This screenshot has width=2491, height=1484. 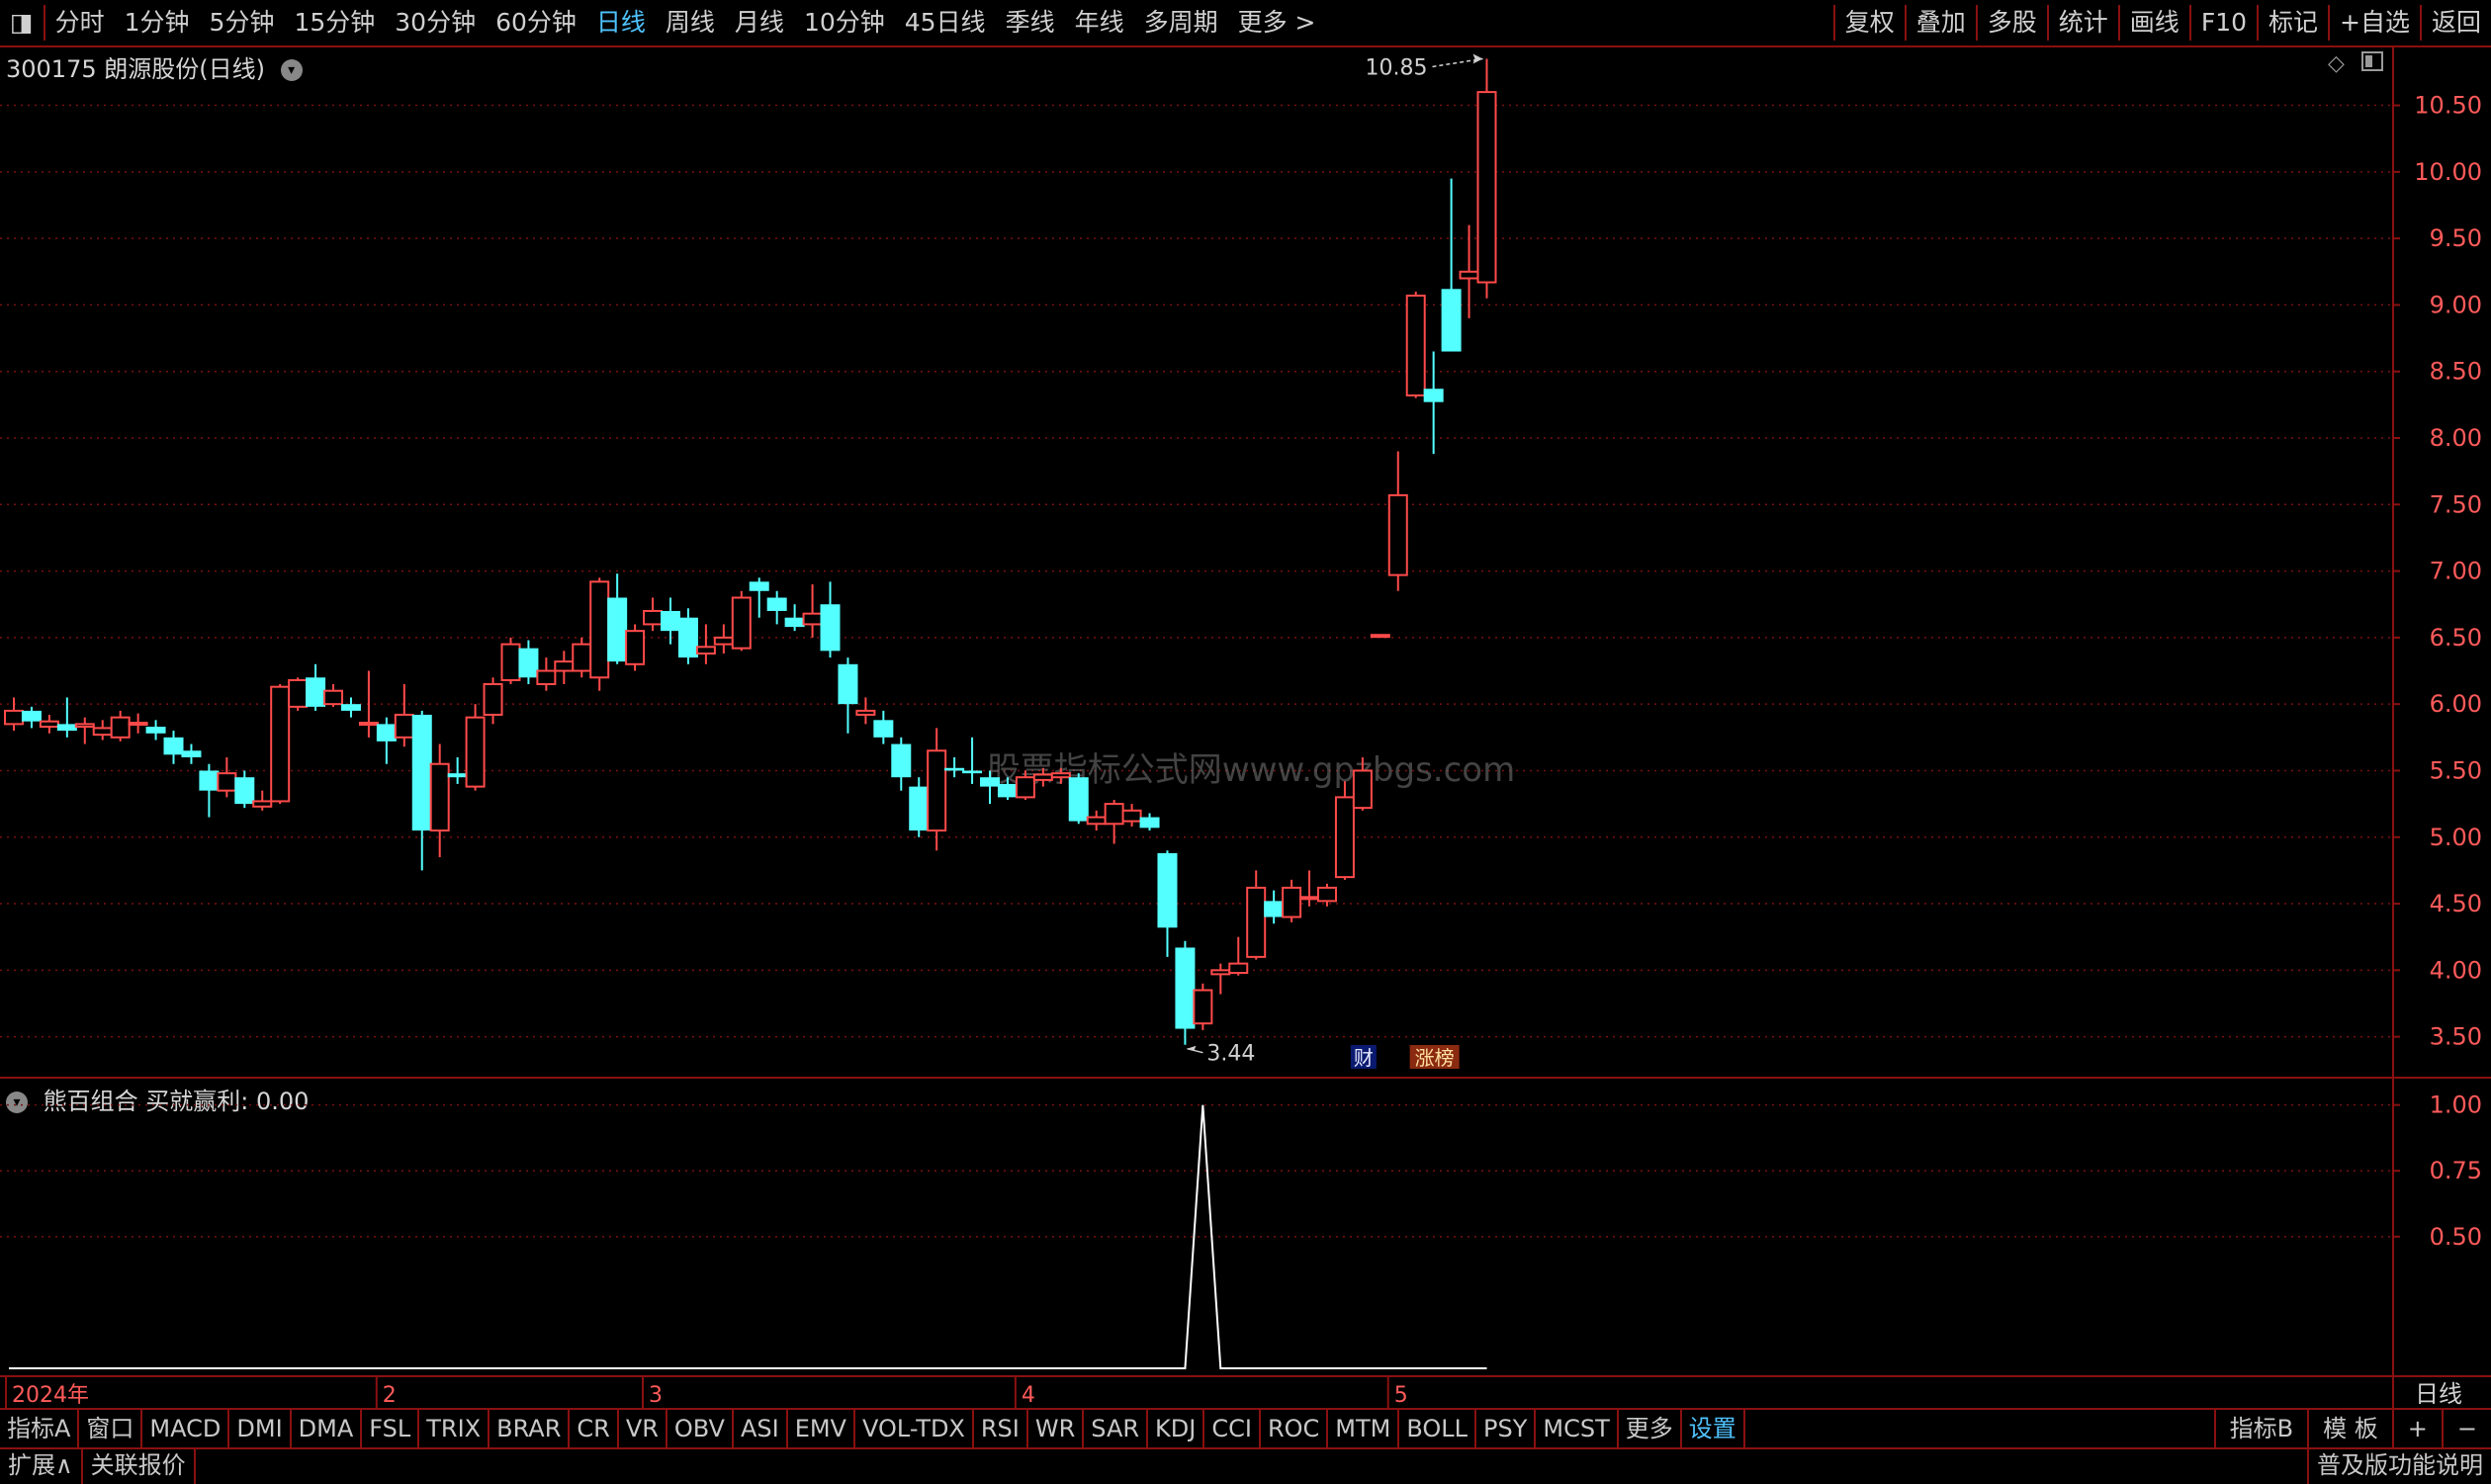 I want to click on period-tab: 周线, so click(x=690, y=22).